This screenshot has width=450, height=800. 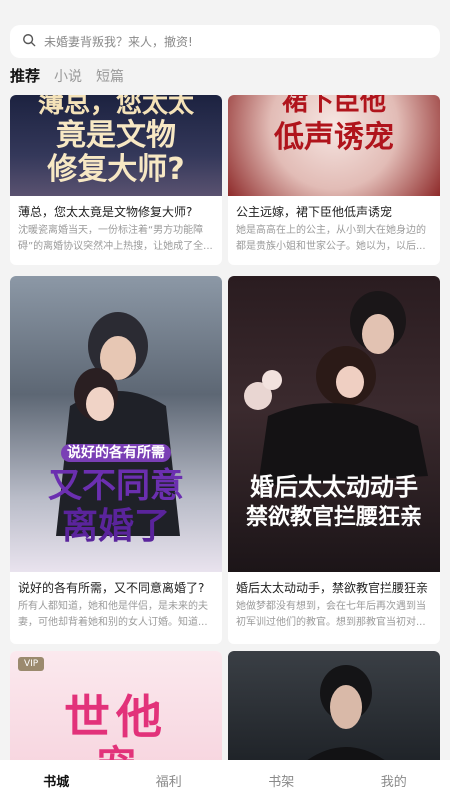 What do you see at coordinates (346, 712) in the screenshot?
I see `man-illustration` at bounding box center [346, 712].